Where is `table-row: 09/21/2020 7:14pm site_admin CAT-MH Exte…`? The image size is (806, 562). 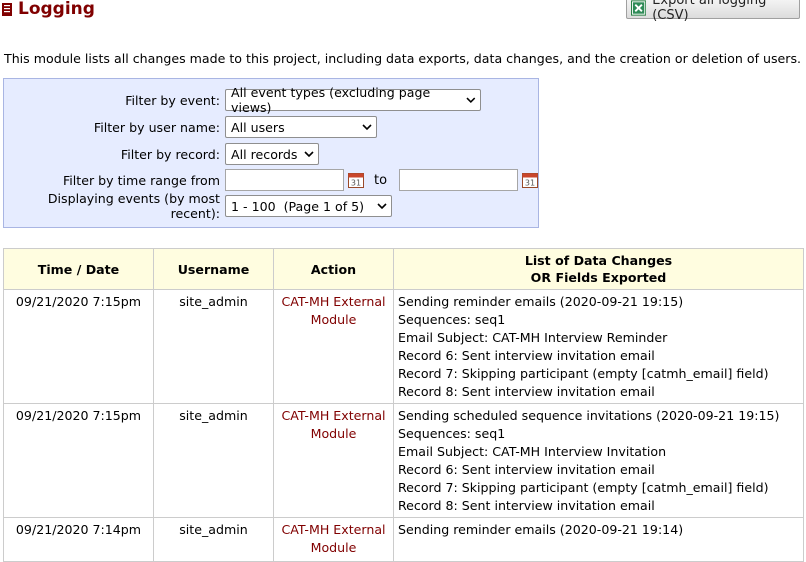 table-row: 09/21/2020 7:14pm site_admin CAT-MH Exte… is located at coordinates (403, 539).